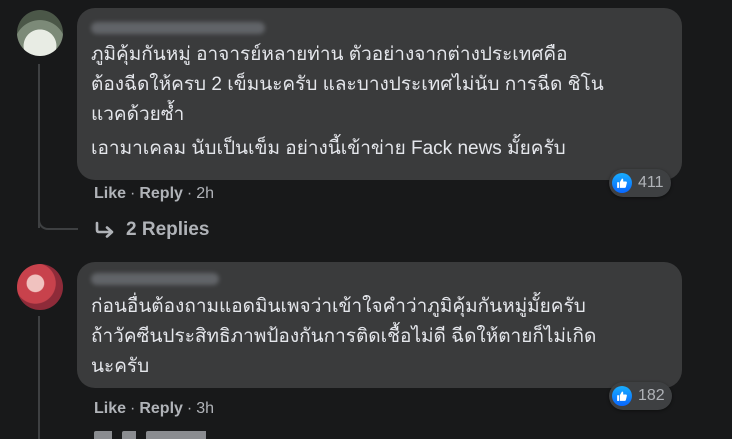 Image resolution: width=732 pixels, height=439 pixels. What do you see at coordinates (105, 230) in the screenshot?
I see `reply-arrow-icon` at bounding box center [105, 230].